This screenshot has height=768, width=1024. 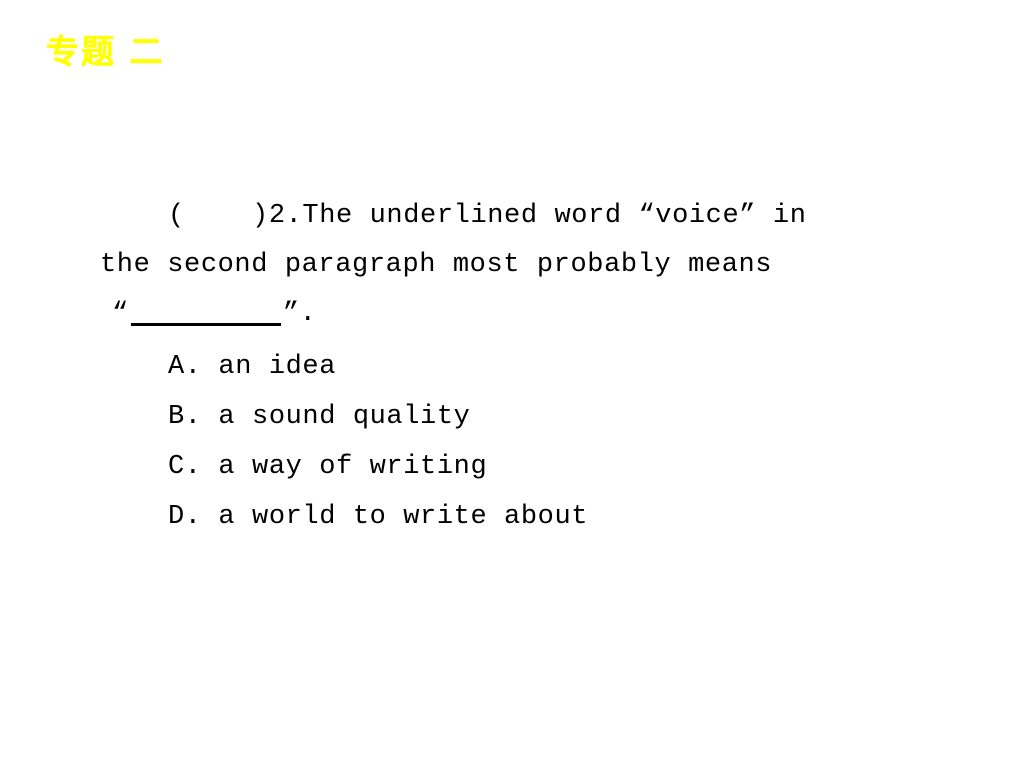 I want to click on question-stem-line-2: the second paragraph most probably means, so click(x=436, y=265).